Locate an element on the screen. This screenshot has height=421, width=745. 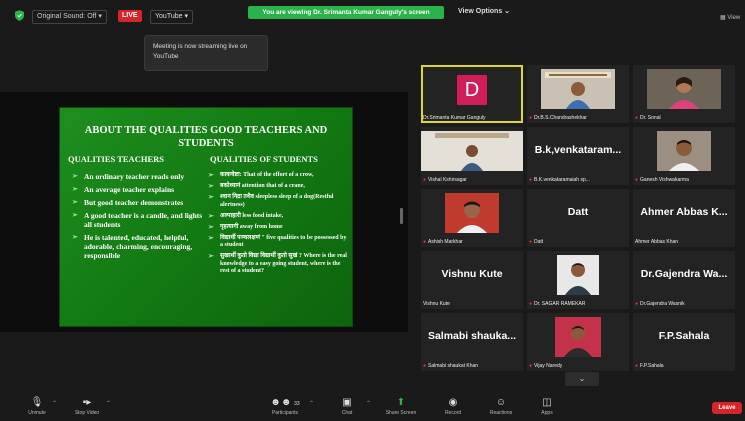
participant-name: ● Vijay Naredy is located at coordinates (545, 366).